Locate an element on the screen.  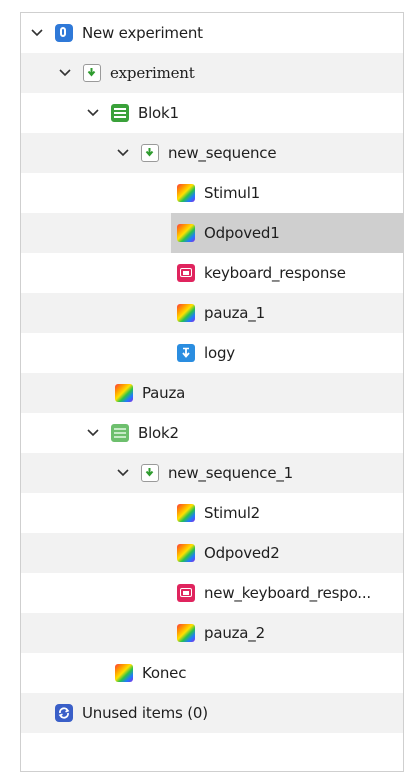
tree-row-pauza: Pauza is located at coordinates (212, 393).